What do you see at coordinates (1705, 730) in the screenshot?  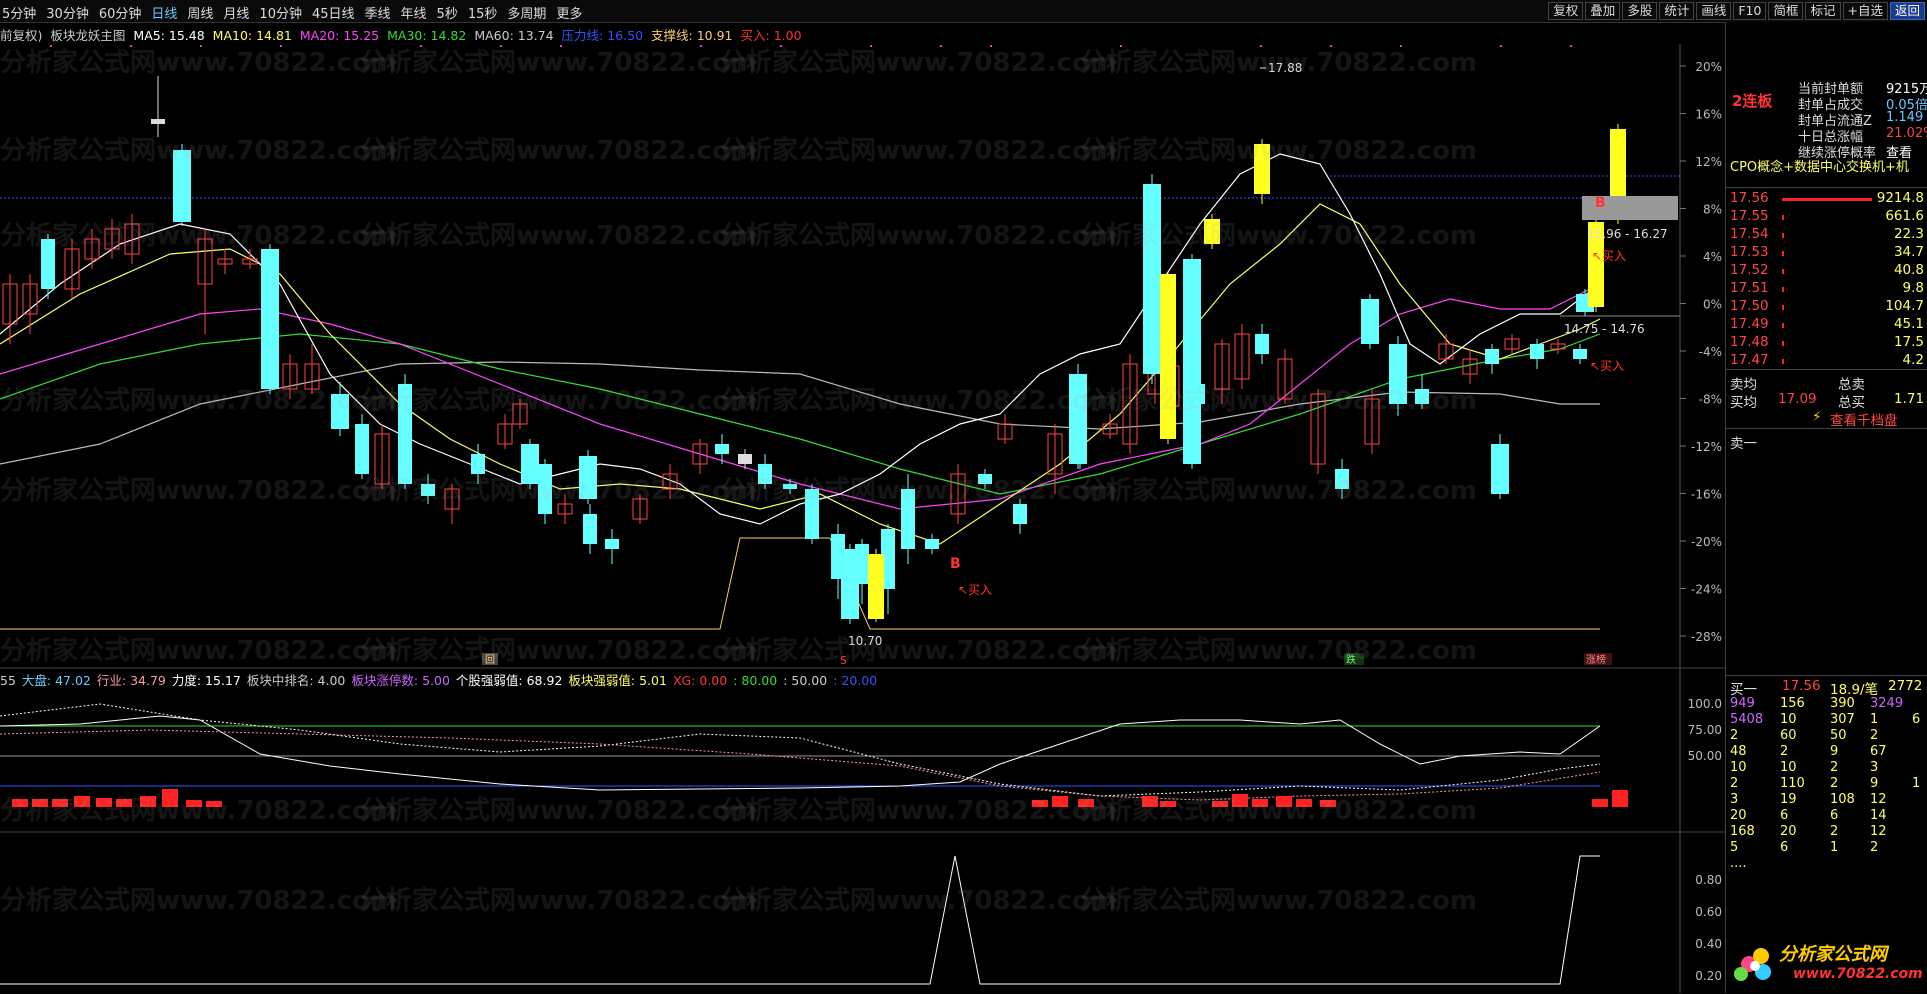 I see `ind-axis-label: 75.00` at bounding box center [1705, 730].